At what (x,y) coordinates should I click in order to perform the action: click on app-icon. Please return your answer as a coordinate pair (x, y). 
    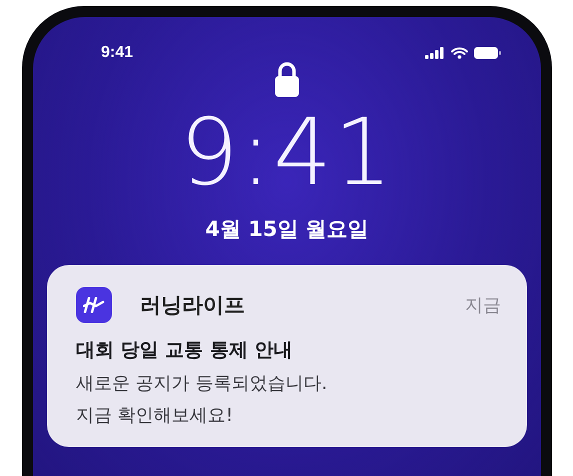
    Looking at the image, I should click on (94, 305).